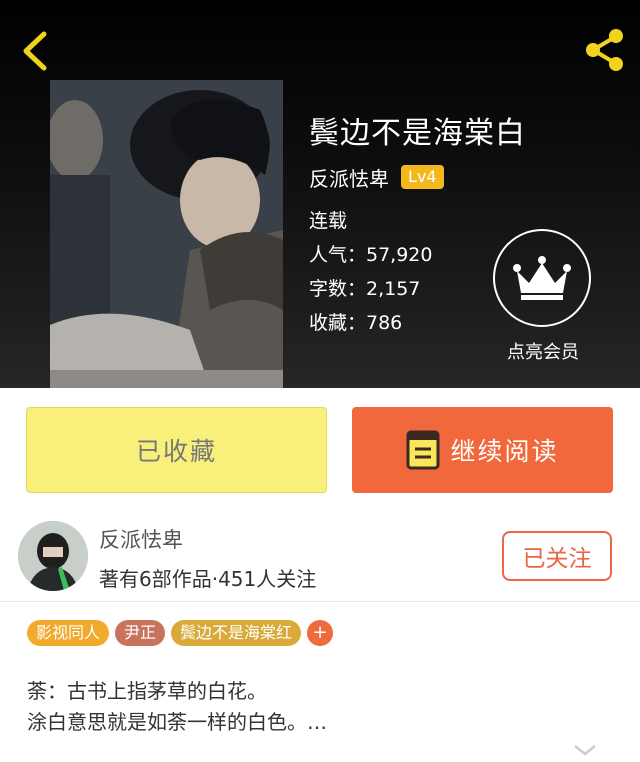 Image resolution: width=640 pixels, height=762 pixels. What do you see at coordinates (176, 450) in the screenshot?
I see `favorited-button: 已收藏` at bounding box center [176, 450].